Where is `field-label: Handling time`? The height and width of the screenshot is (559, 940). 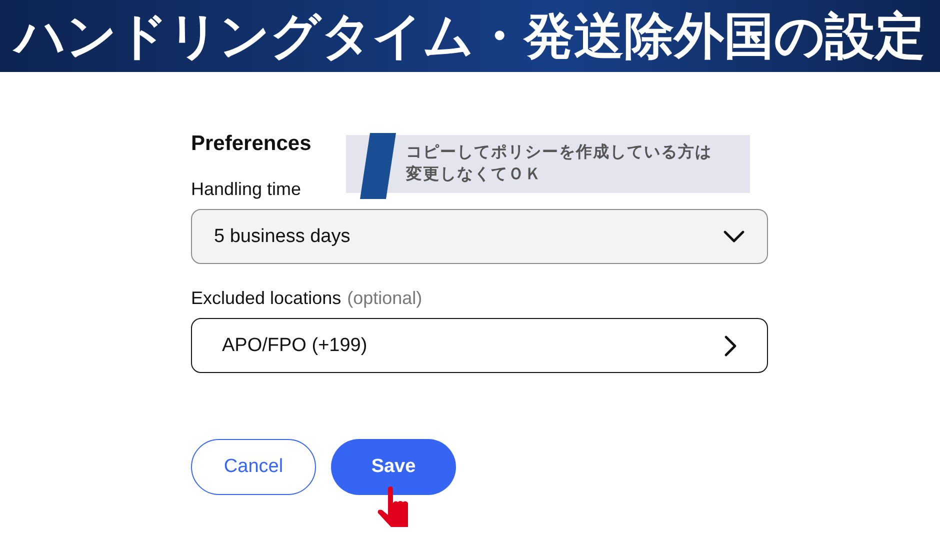 field-label: Handling time is located at coordinates (246, 189).